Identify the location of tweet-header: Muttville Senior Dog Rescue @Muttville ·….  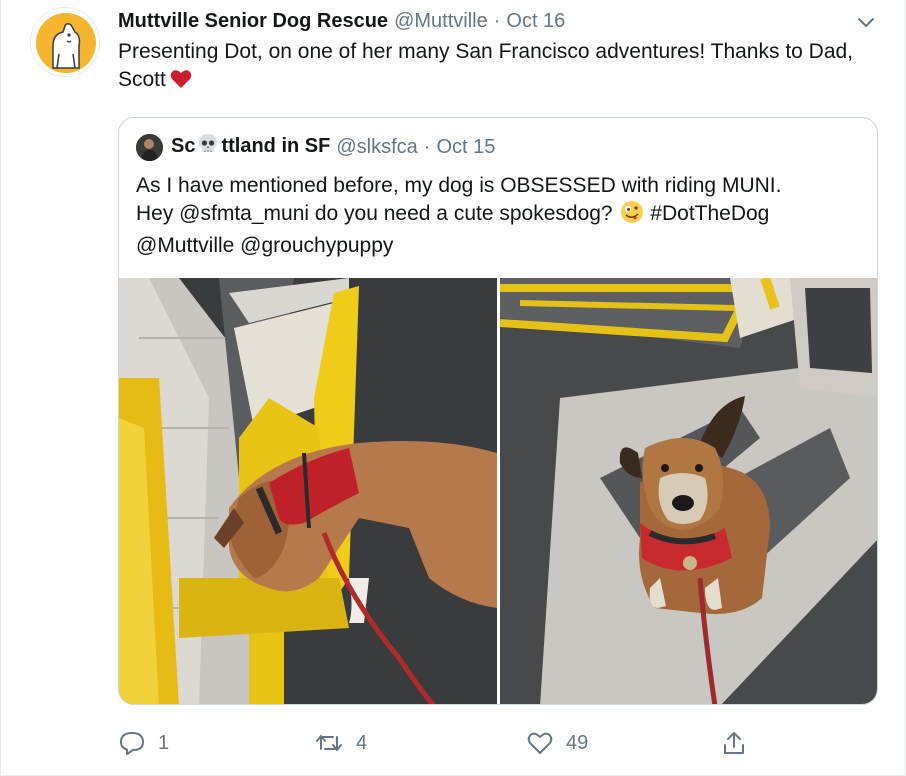
(497, 21).